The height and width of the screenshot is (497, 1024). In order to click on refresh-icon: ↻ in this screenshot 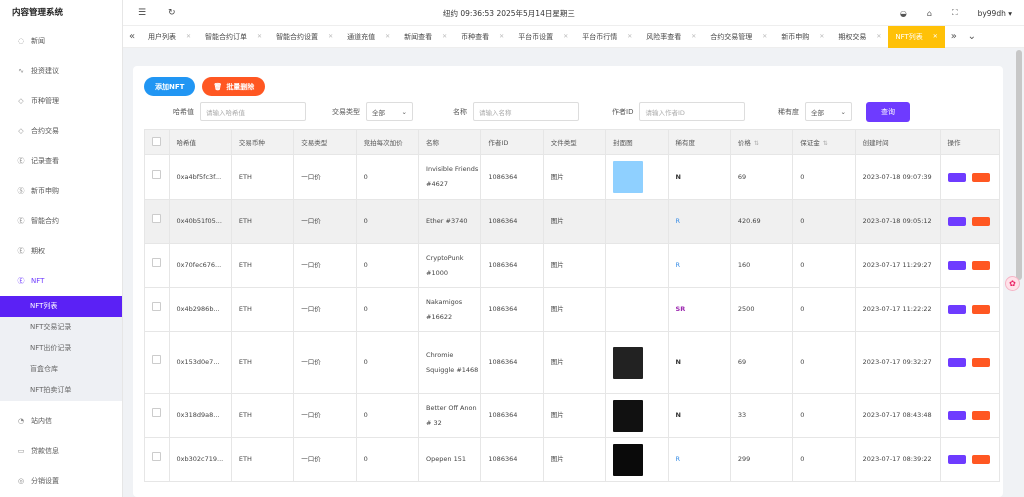, I will do `click(172, 13)`.